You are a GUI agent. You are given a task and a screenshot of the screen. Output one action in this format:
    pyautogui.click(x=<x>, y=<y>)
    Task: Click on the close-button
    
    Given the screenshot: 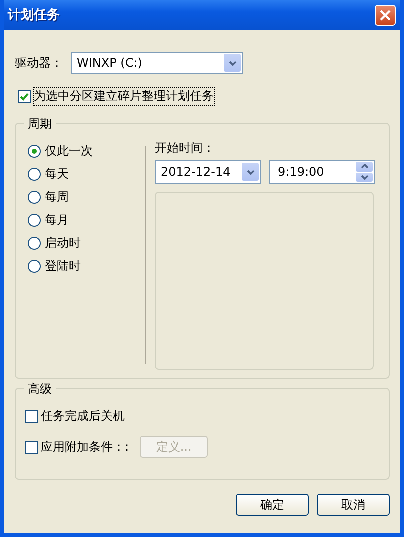 What is the action you would take?
    pyautogui.click(x=385, y=15)
    